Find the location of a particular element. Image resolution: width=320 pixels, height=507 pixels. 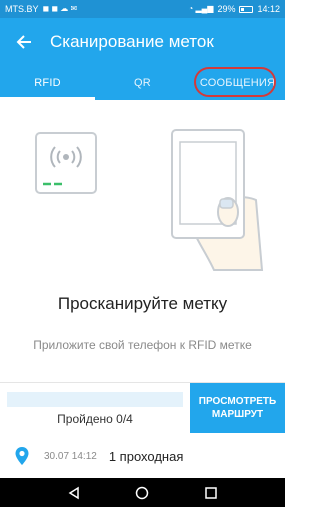

signal-icons: ◔ ▂▄▆ is located at coordinates (201, 8).